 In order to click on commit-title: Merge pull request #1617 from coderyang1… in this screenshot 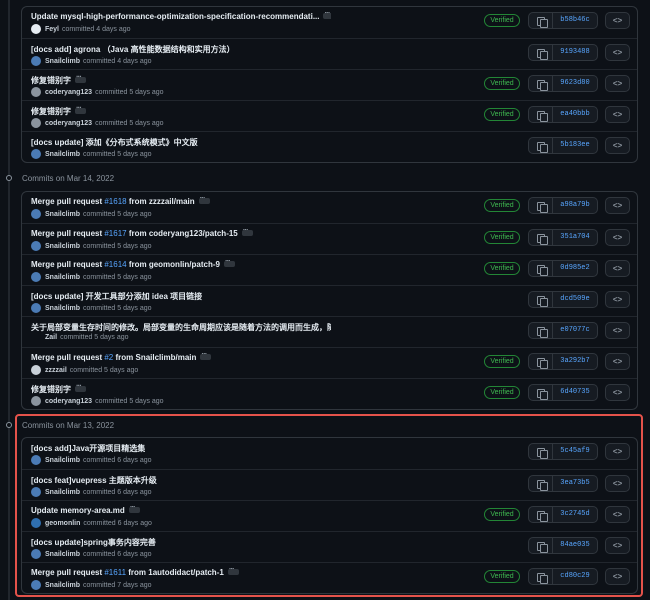, I will do `click(142, 233)`.